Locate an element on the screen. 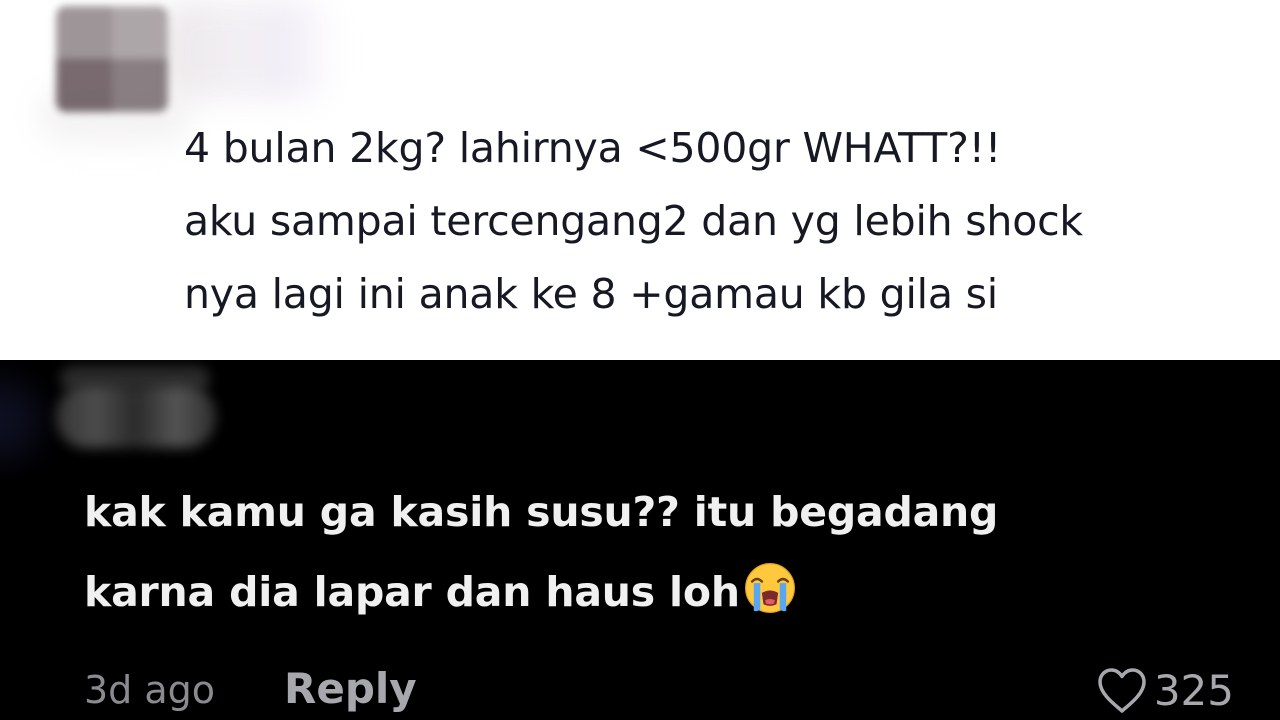  blurred-avatar is located at coordinates (112, 59).